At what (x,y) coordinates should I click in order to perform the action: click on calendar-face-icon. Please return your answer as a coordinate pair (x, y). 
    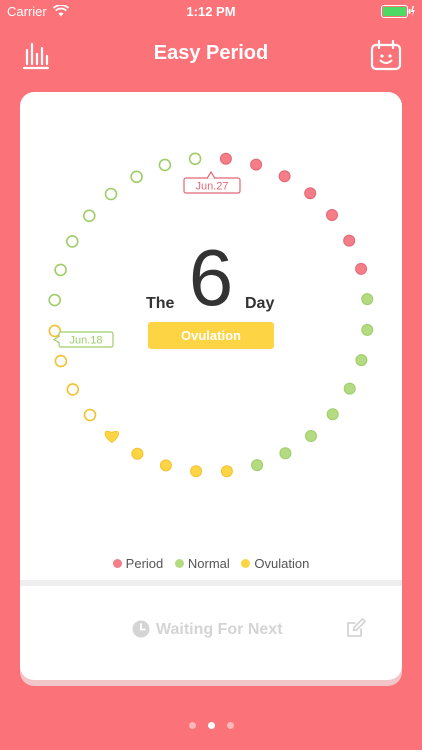
    Looking at the image, I should click on (386, 55).